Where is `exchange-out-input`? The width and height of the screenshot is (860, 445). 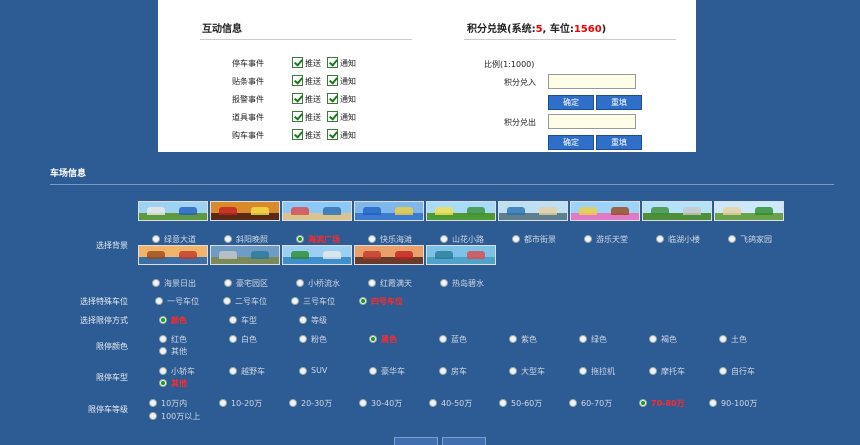
exchange-out-input is located at coordinates (592, 121).